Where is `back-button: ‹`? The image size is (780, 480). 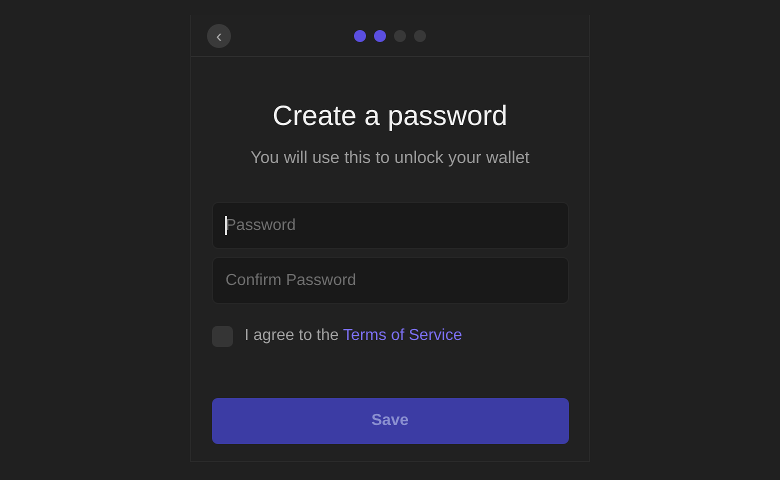 back-button: ‹ is located at coordinates (219, 36).